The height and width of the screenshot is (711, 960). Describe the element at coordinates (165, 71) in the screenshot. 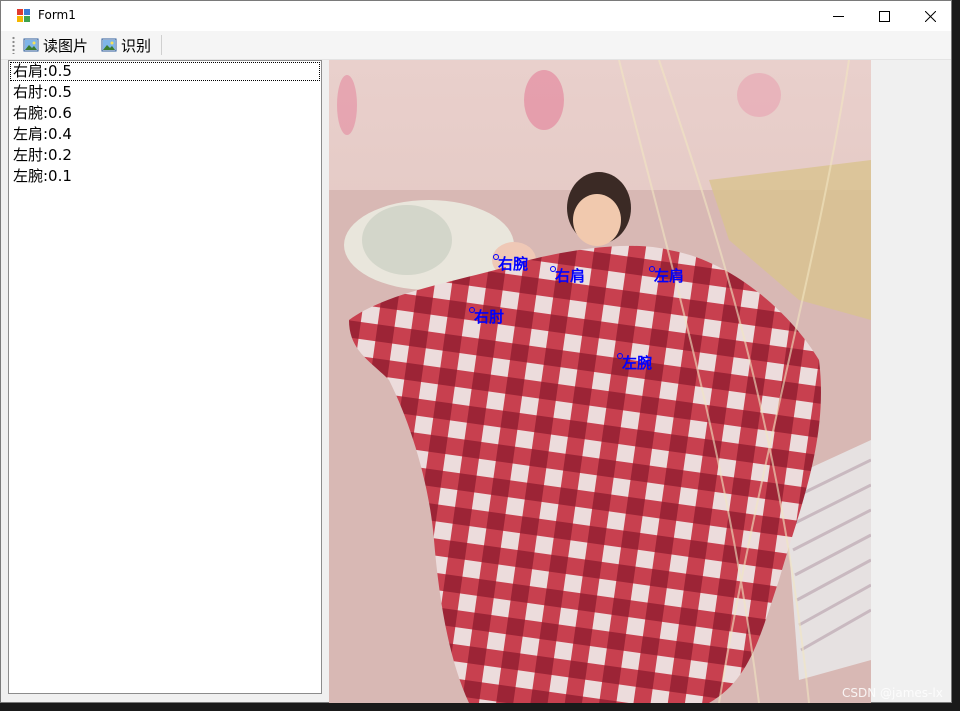

I see `list-item: 右肩:0.5` at that location.